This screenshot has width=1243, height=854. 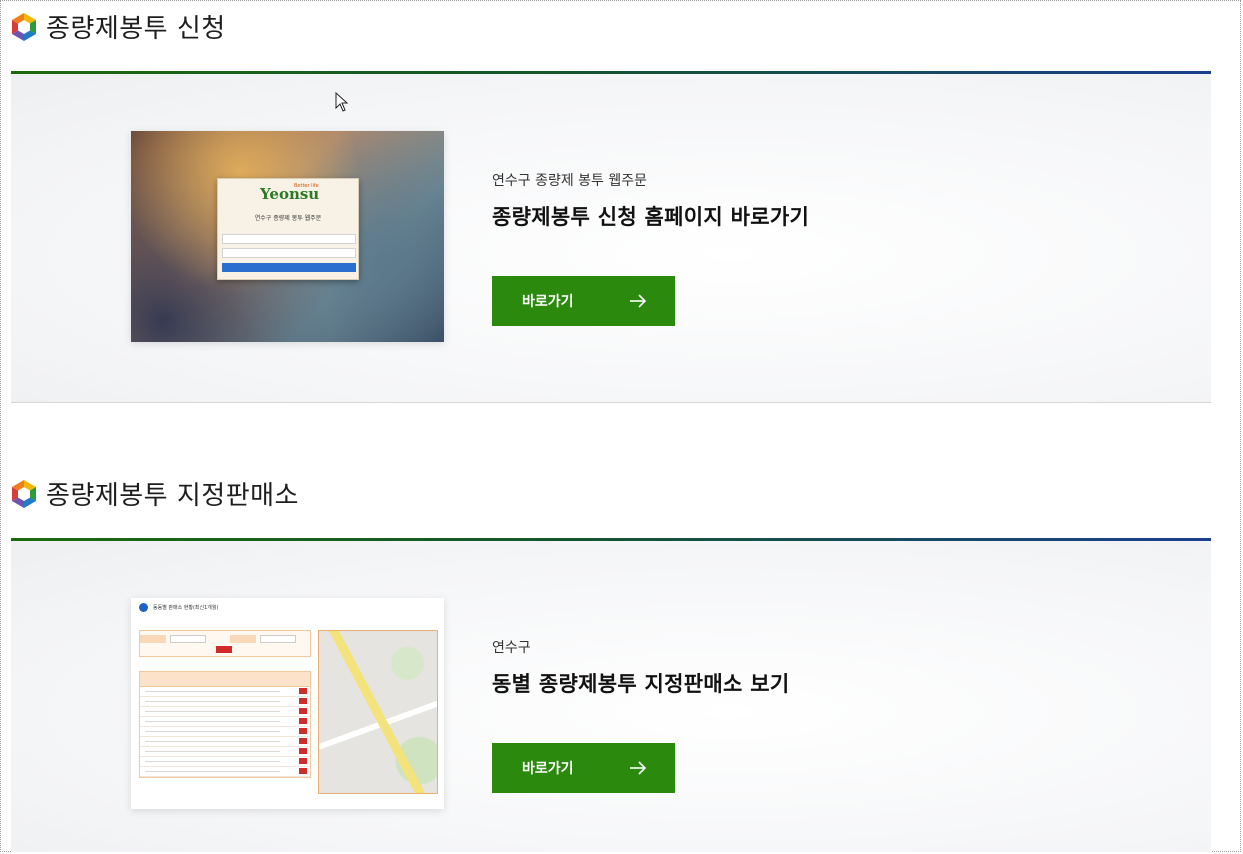 I want to click on preview-header: 동동별 판매소 현황(최신1개월), so click(x=178, y=607).